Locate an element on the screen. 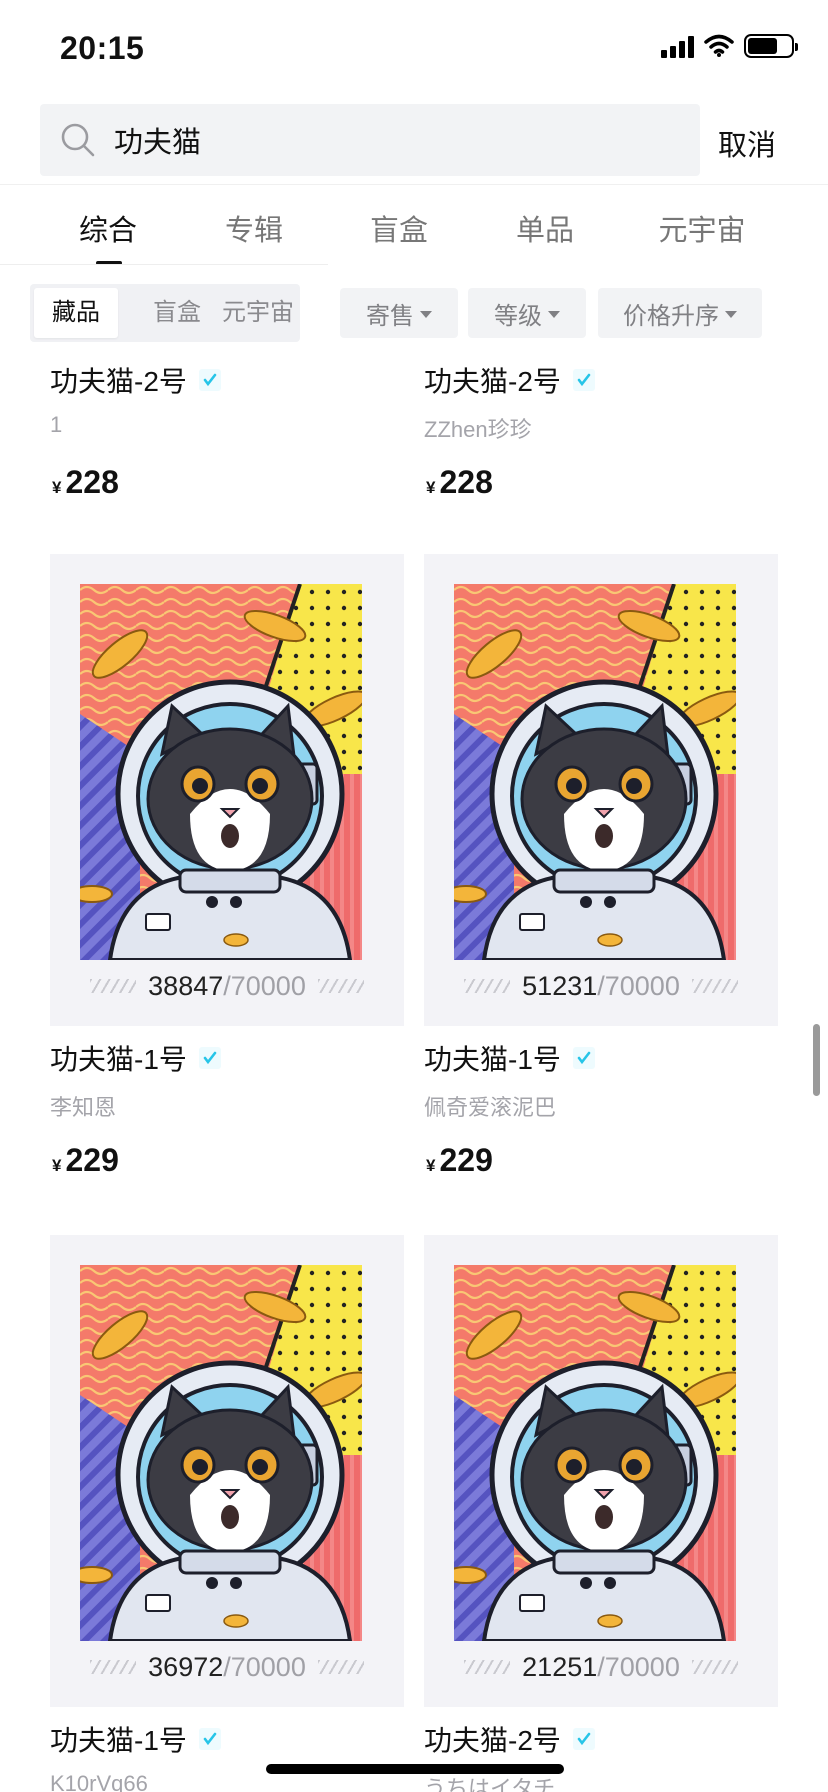  tab-single-item: 单品 is located at coordinates (545, 228).